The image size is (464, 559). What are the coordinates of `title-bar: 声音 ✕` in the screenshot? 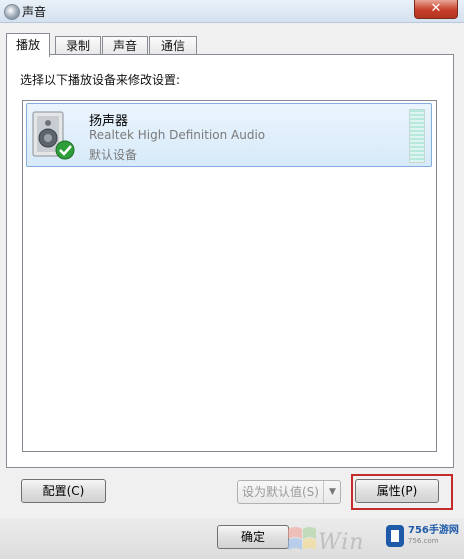 It's located at (232, 11).